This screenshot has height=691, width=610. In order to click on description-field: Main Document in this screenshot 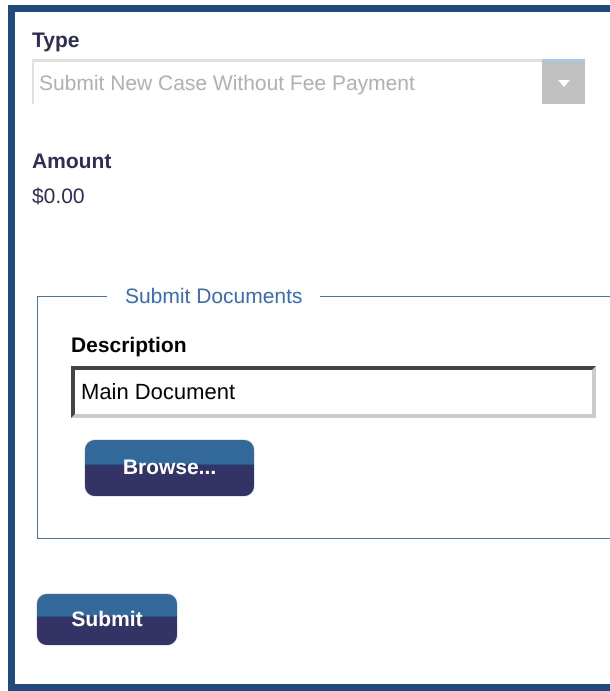, I will do `click(333, 392)`.